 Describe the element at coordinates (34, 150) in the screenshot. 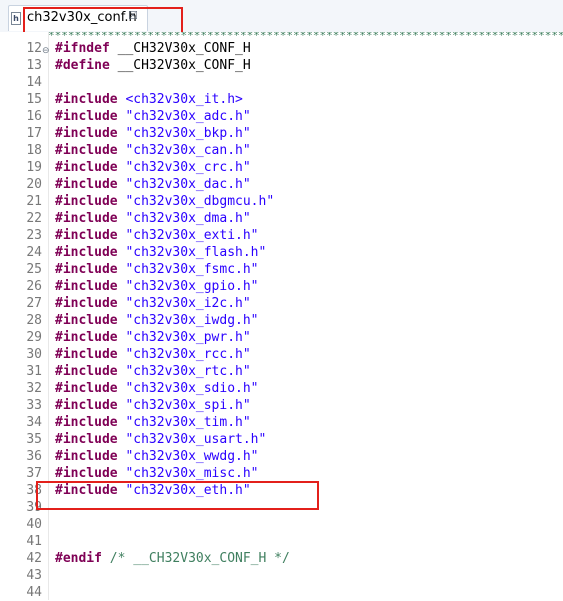

I see `line-number: 18` at that location.